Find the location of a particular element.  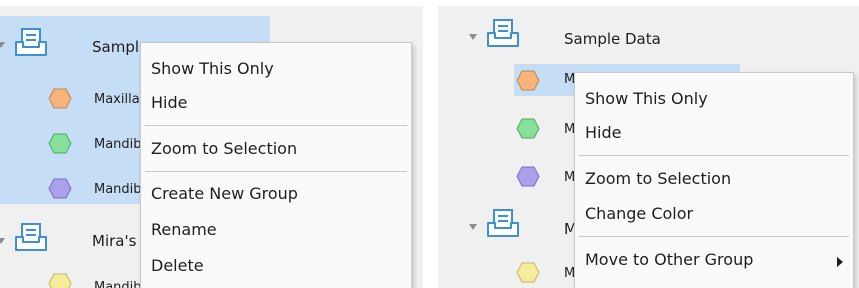

group-label: Sampl is located at coordinates (115, 47).